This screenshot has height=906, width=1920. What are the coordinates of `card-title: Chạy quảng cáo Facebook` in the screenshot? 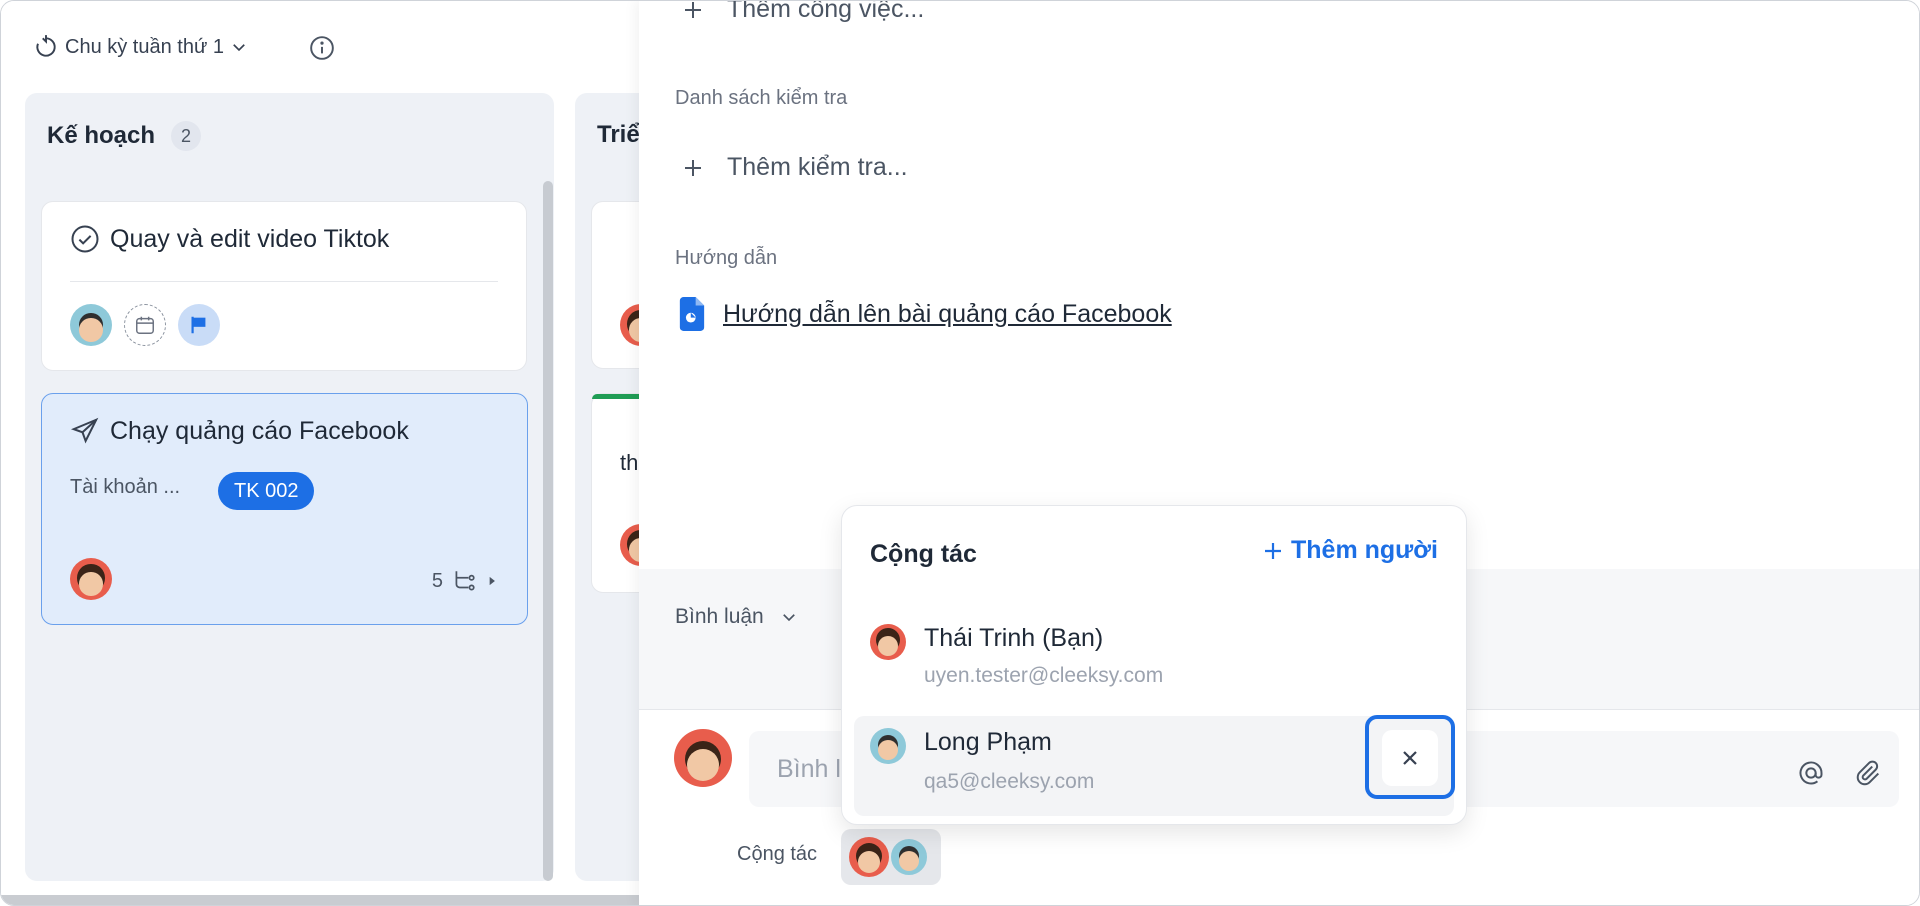 It's located at (239, 431).